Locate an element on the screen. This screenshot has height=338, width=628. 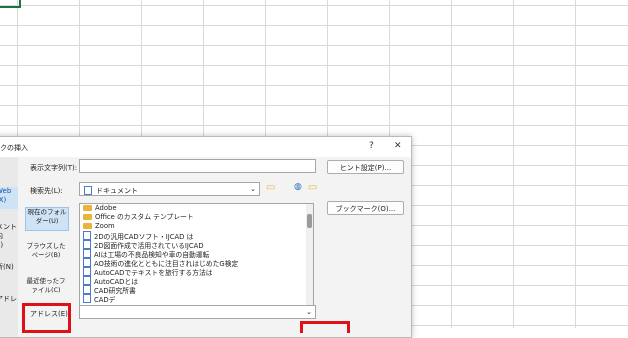
link-type-document-key: E) is located at coordinates (2, 245).